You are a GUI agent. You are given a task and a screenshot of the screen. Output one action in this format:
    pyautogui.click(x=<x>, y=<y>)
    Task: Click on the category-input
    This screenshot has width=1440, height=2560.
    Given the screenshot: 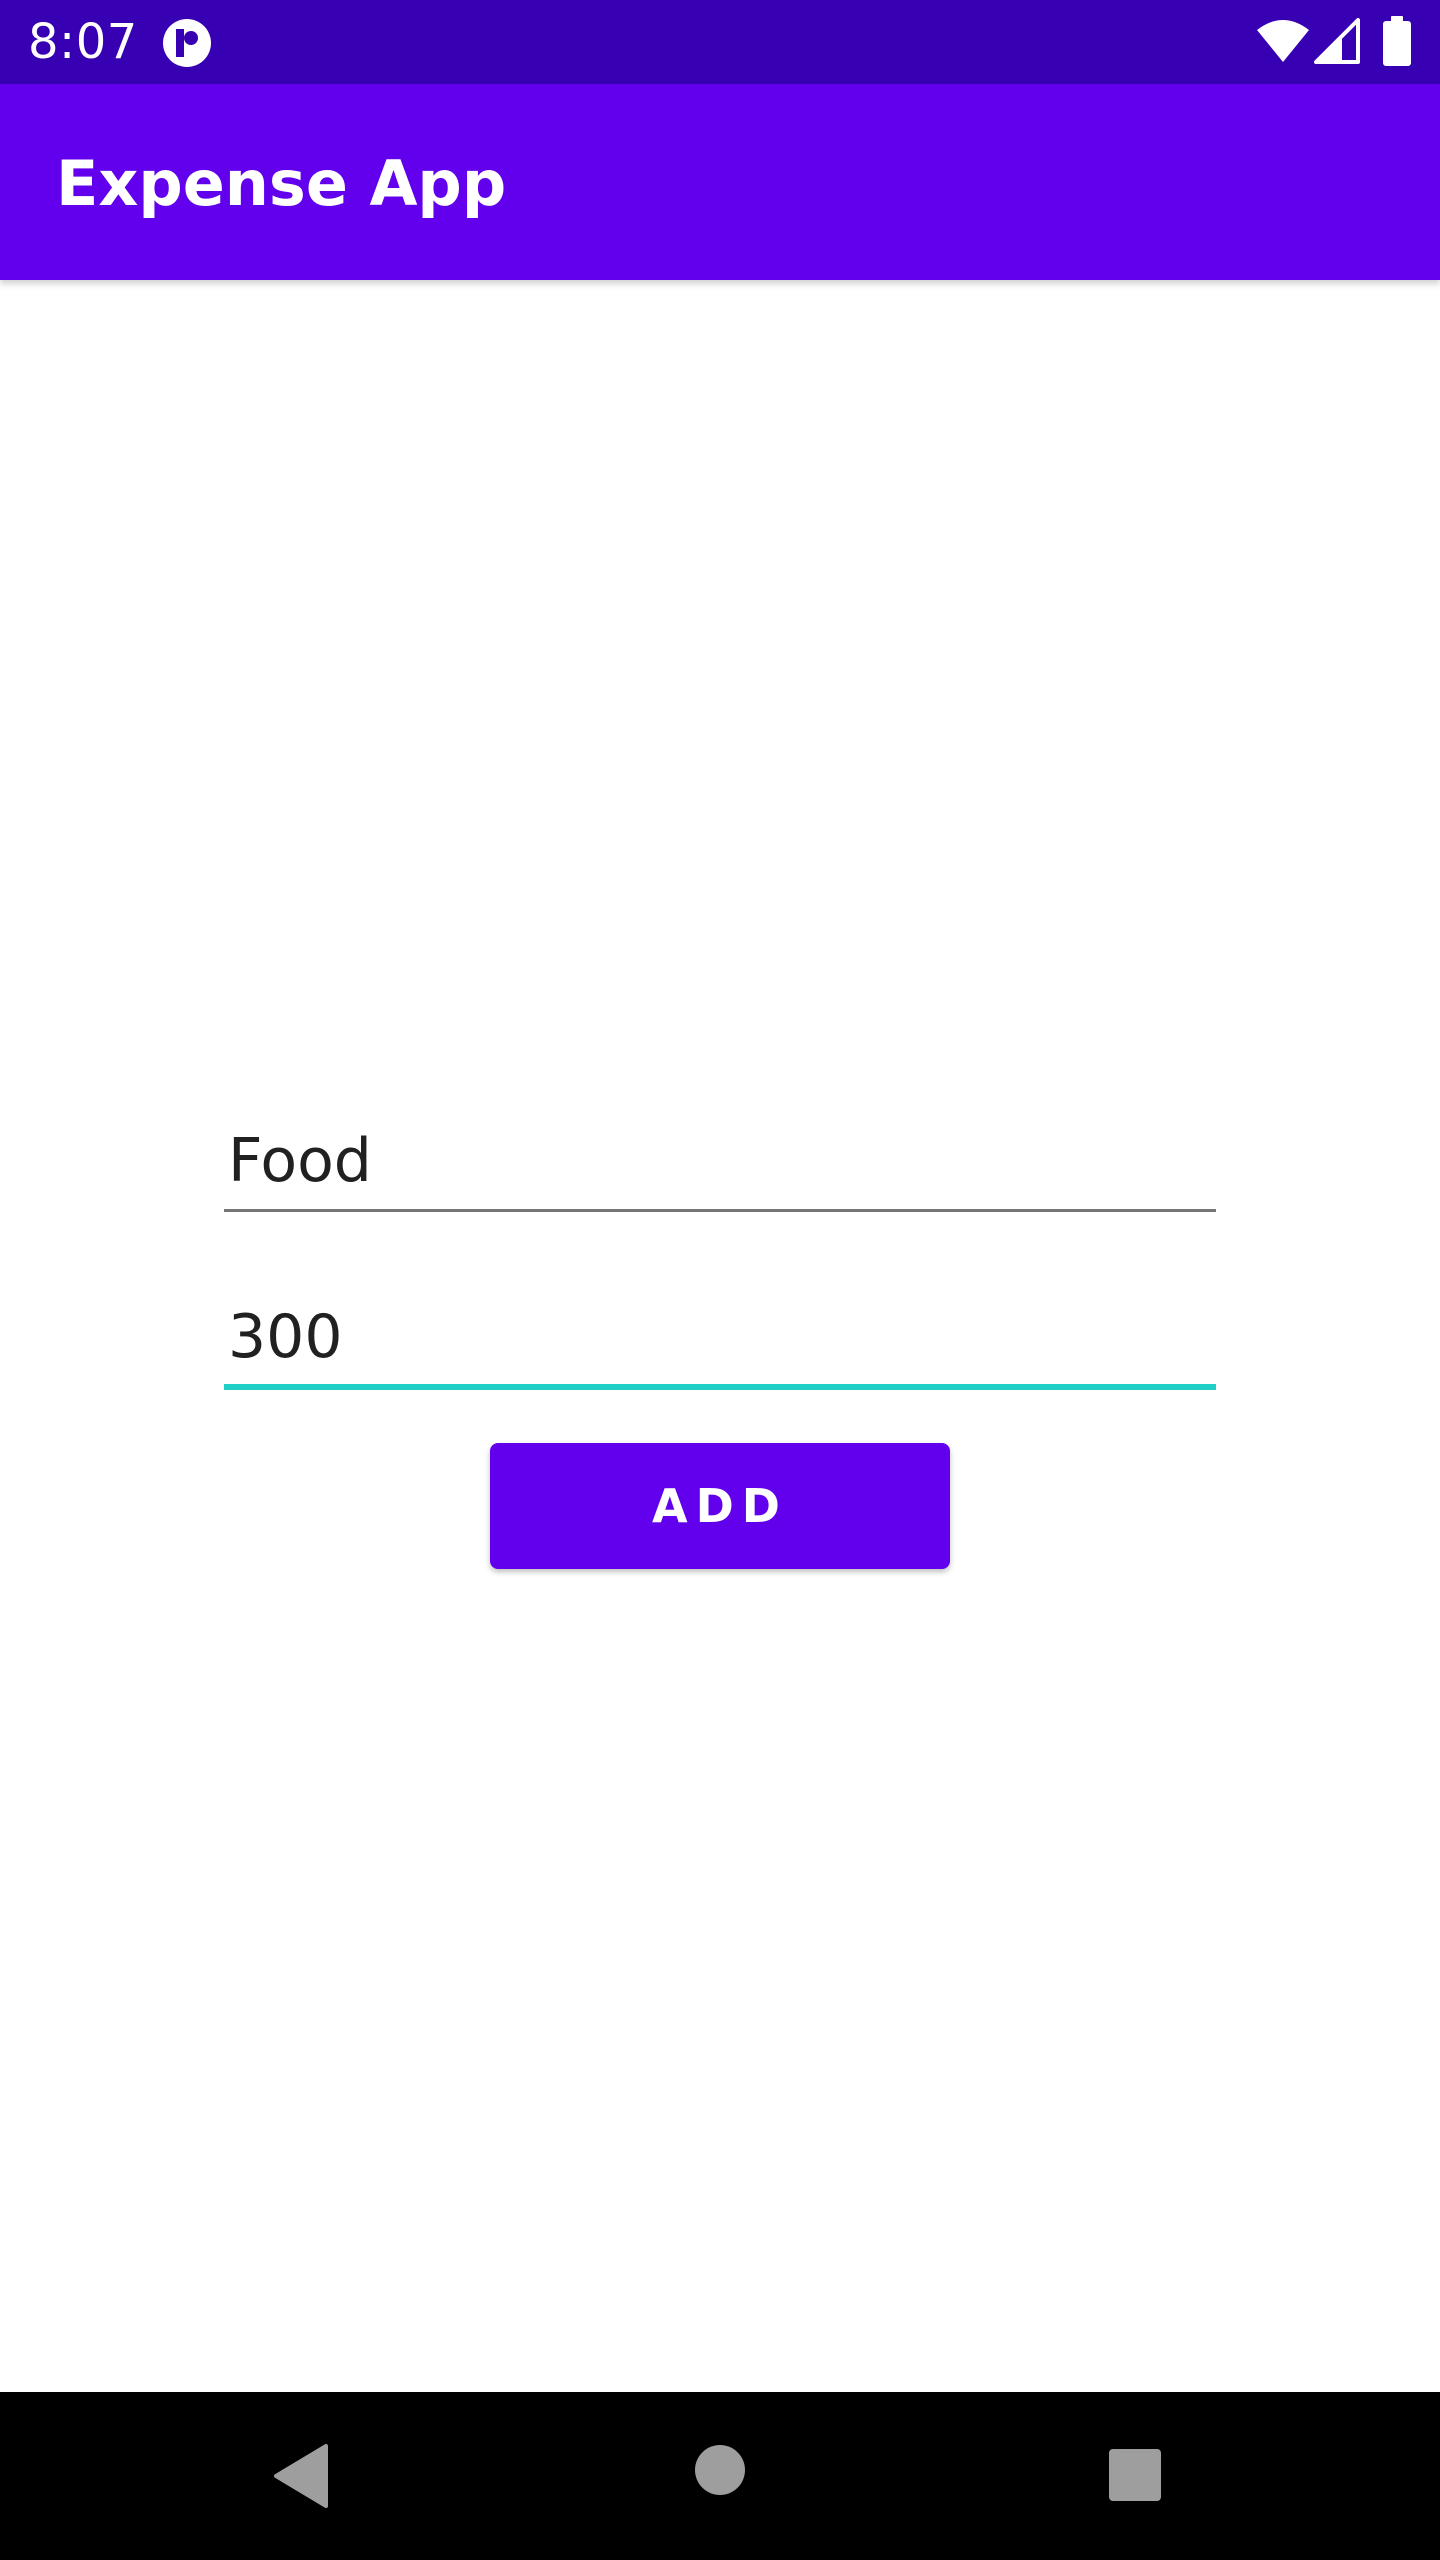 What is the action you would take?
    pyautogui.click(x=720, y=1162)
    